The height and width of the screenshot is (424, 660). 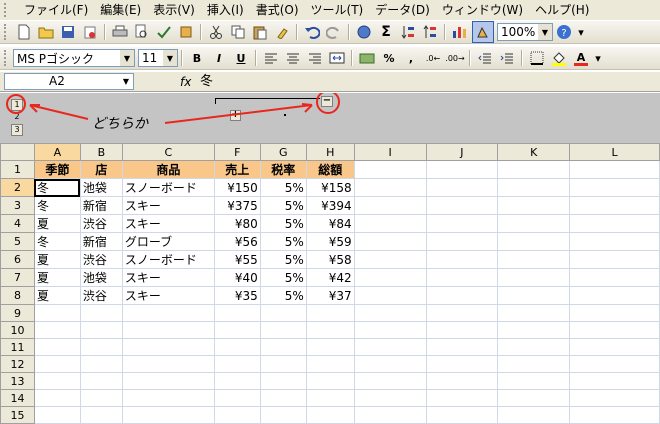 I want to click on print-icon, so click(x=120, y=32).